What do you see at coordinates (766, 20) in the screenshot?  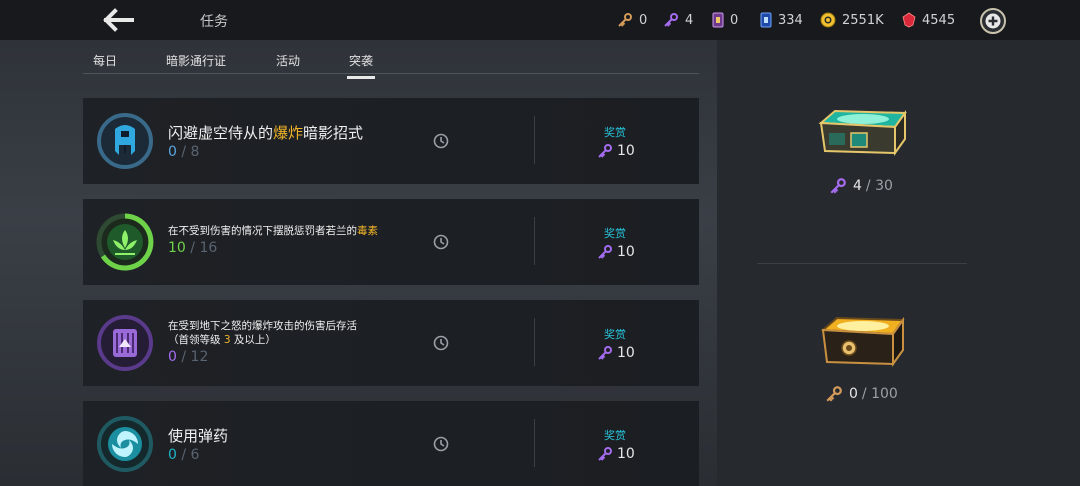 I see `blue-card-icon` at bounding box center [766, 20].